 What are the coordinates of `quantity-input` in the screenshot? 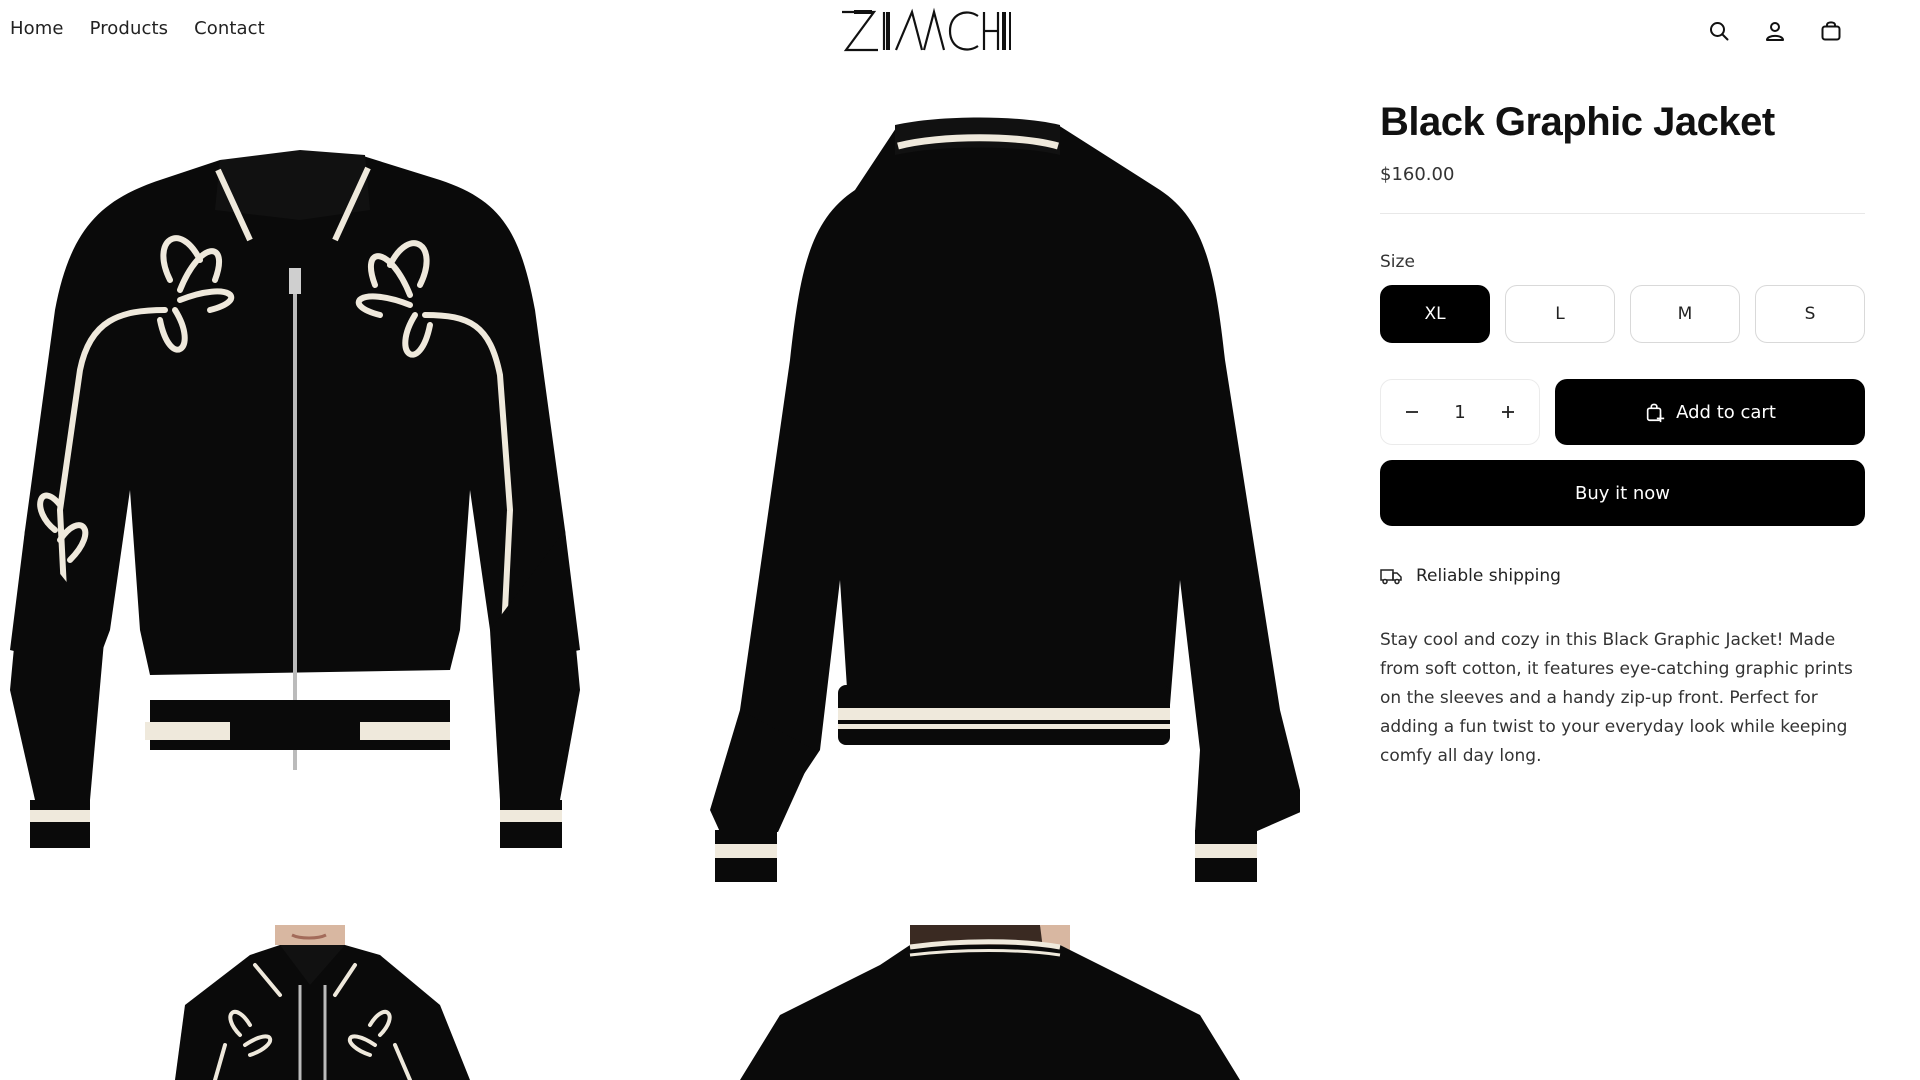 It's located at (1460, 412).